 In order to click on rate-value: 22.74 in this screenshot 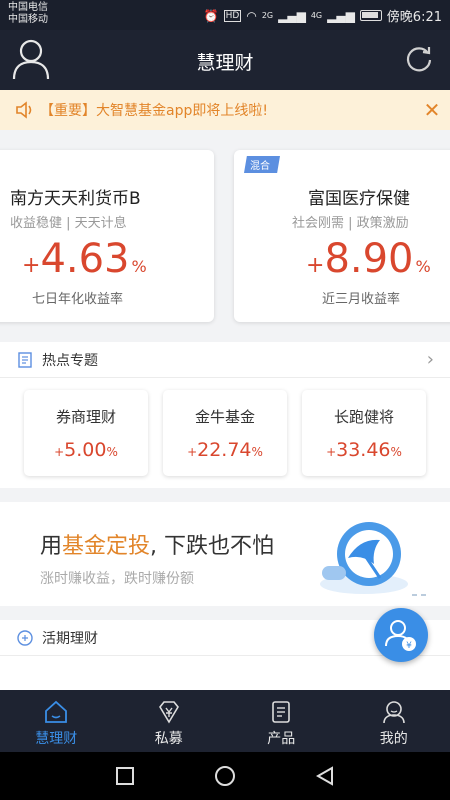, I will do `click(224, 450)`.